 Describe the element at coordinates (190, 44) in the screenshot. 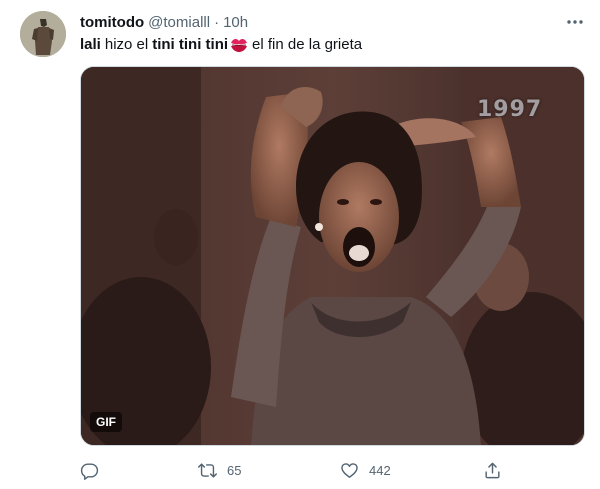

I see `tweet-text-part: tini tini tini` at that location.